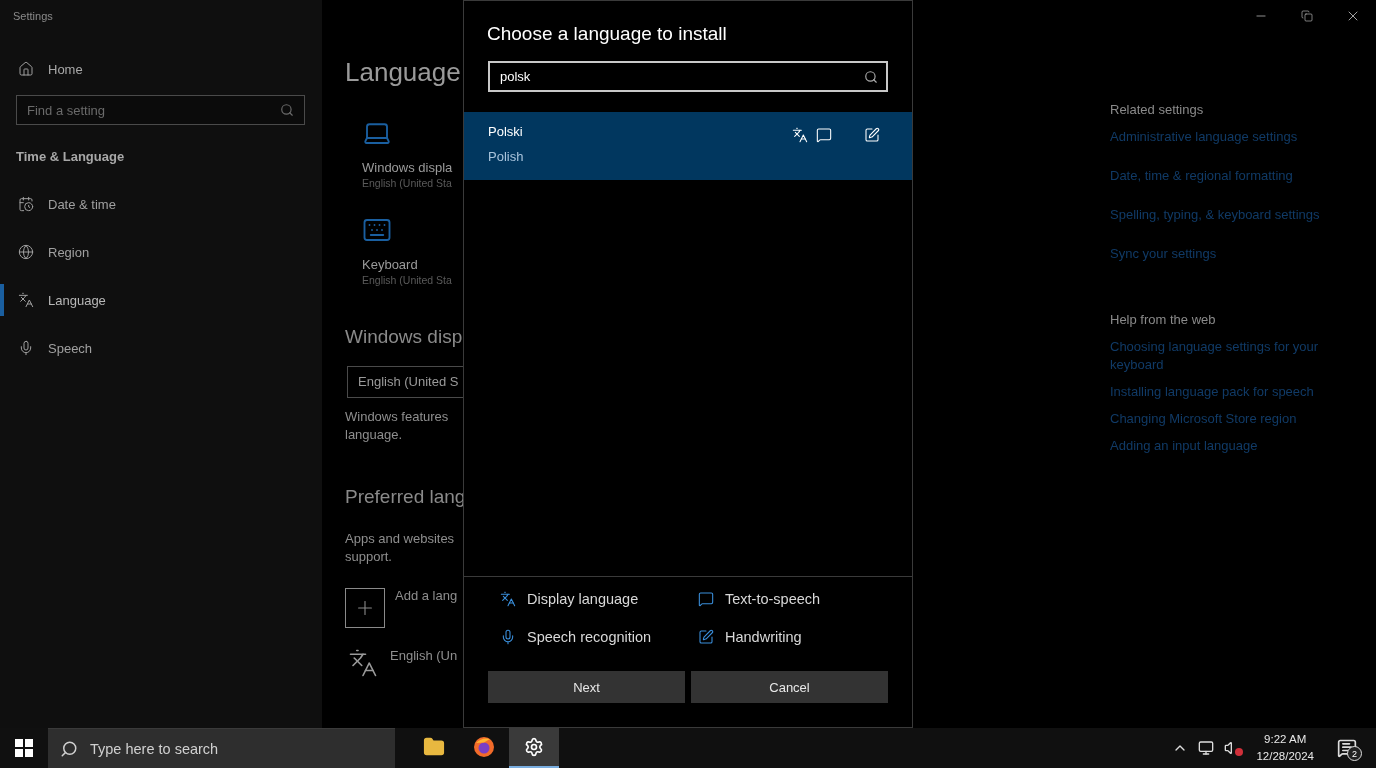 Image resolution: width=1376 pixels, height=768 pixels. What do you see at coordinates (26, 252) in the screenshot?
I see `globe-icon` at bounding box center [26, 252].